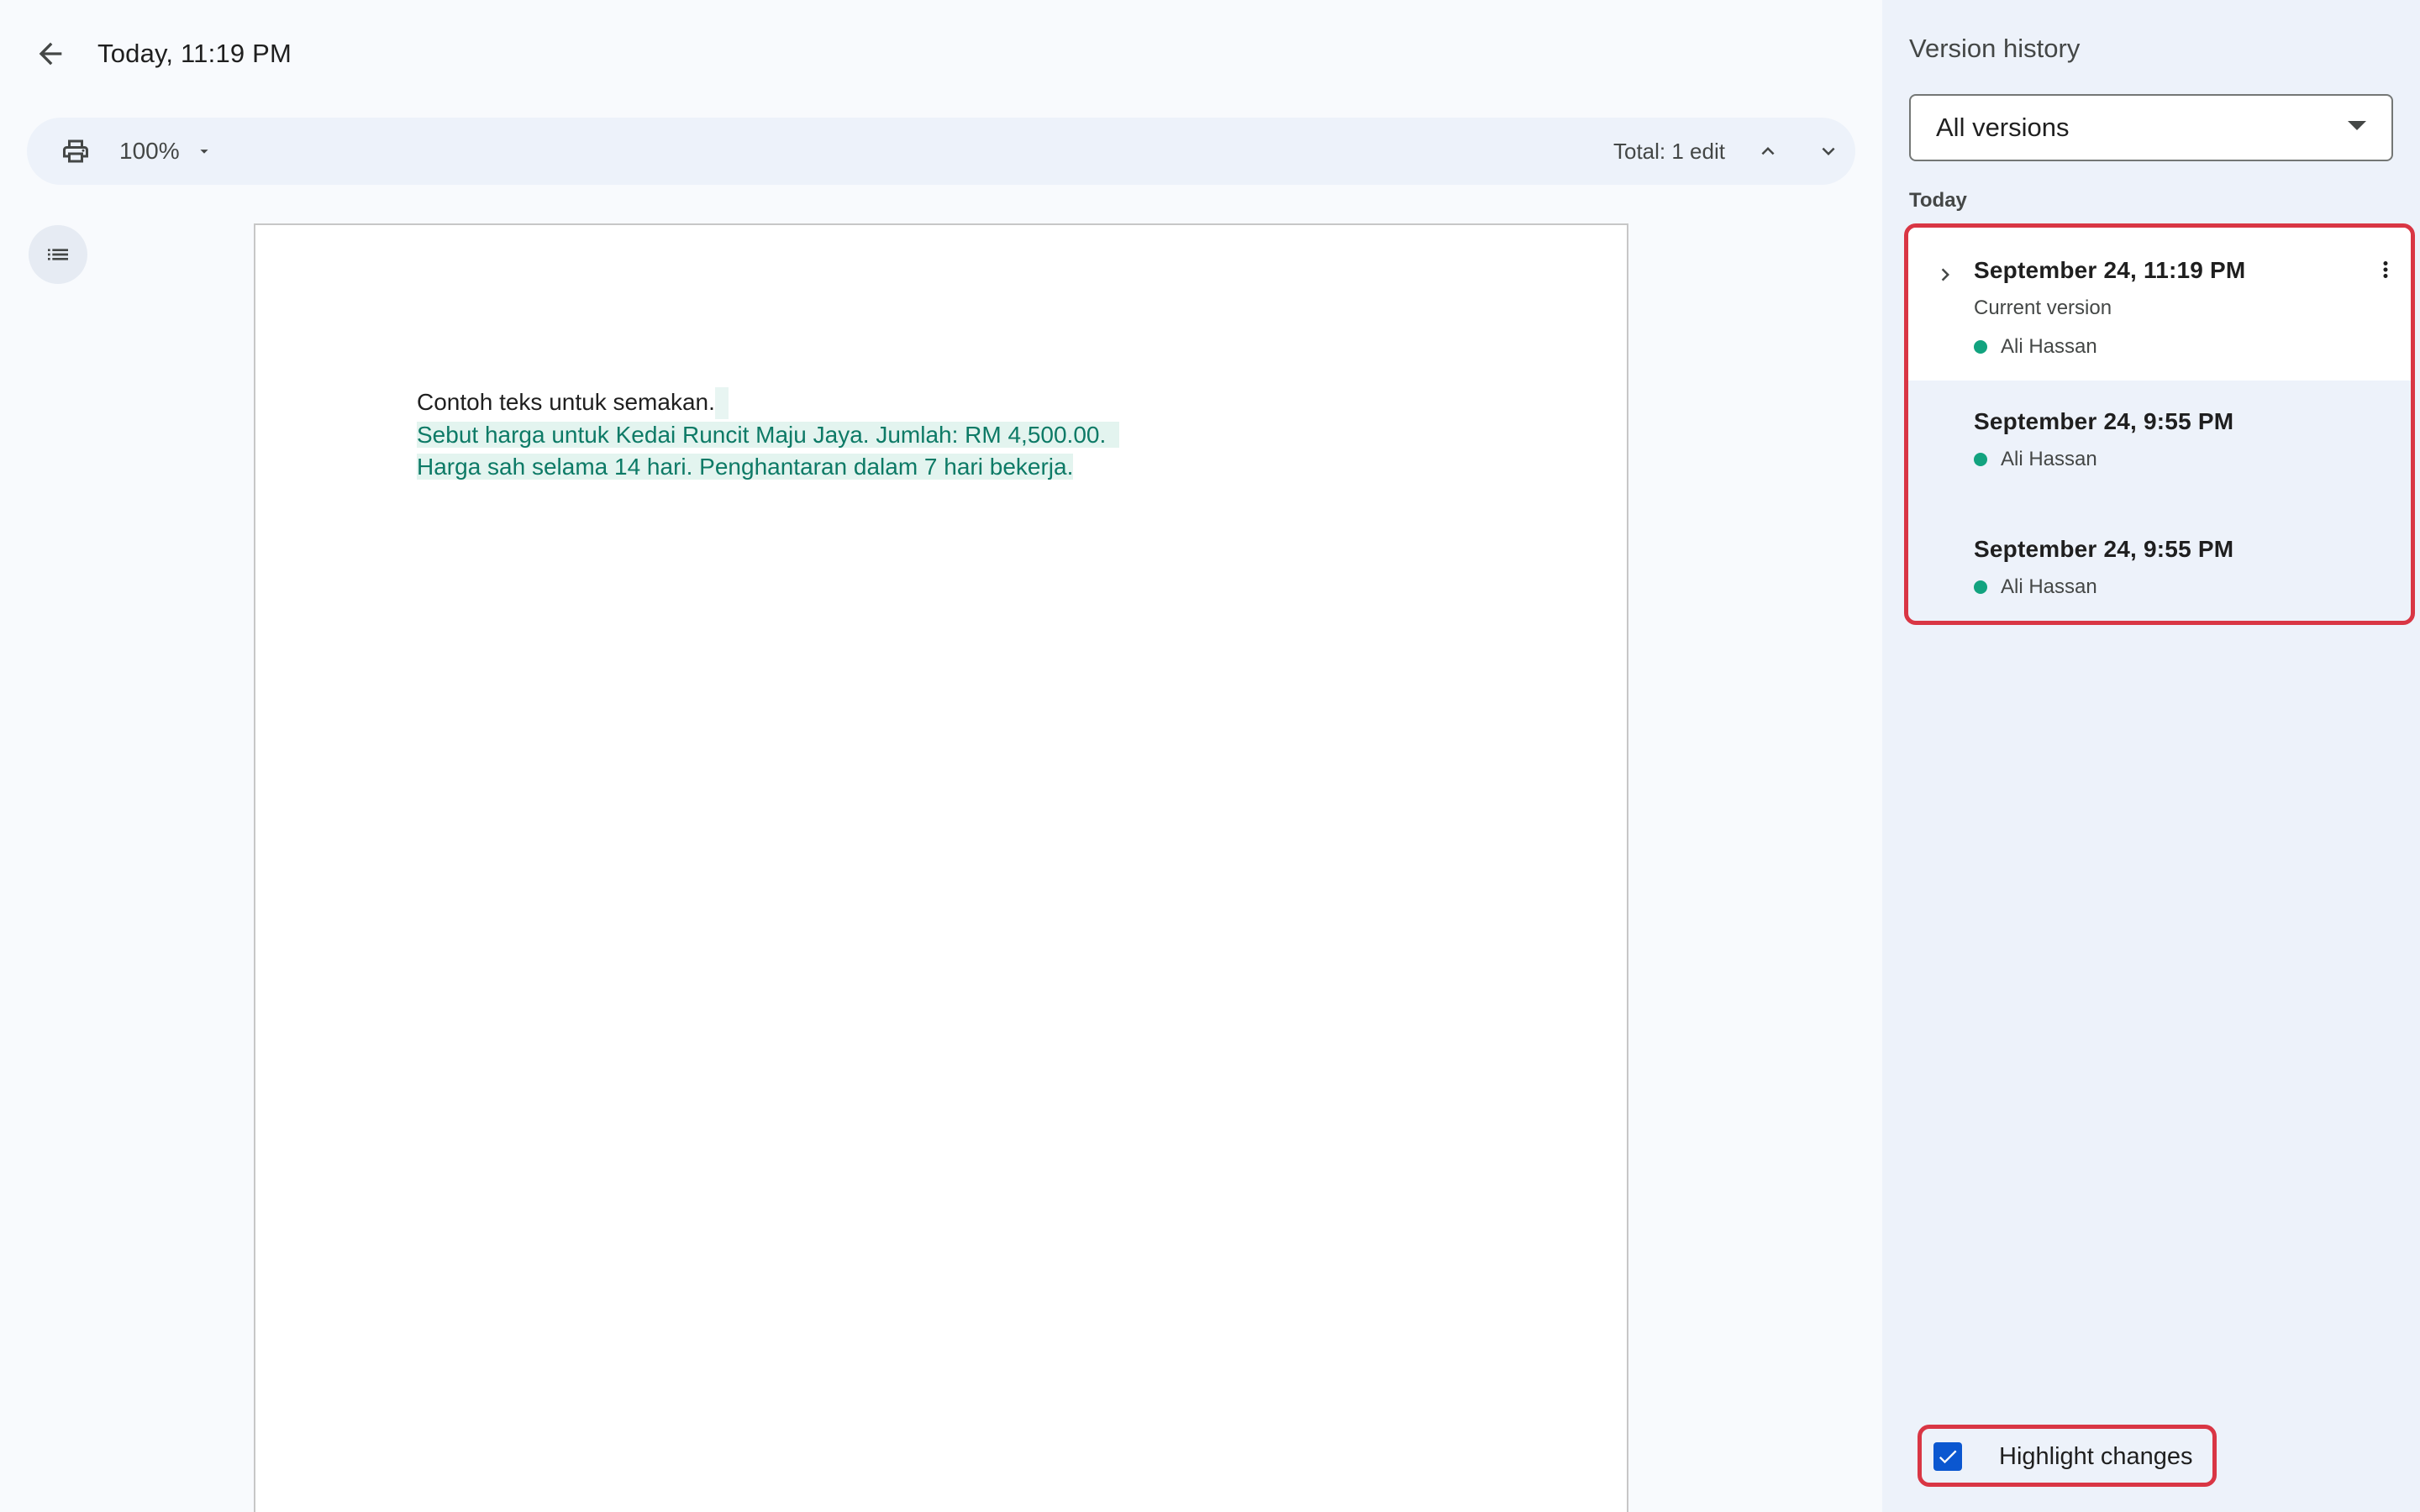 The height and width of the screenshot is (1512, 2420). Describe the element at coordinates (1669, 151) in the screenshot. I see `total-edits: Total: 1 edit` at that location.